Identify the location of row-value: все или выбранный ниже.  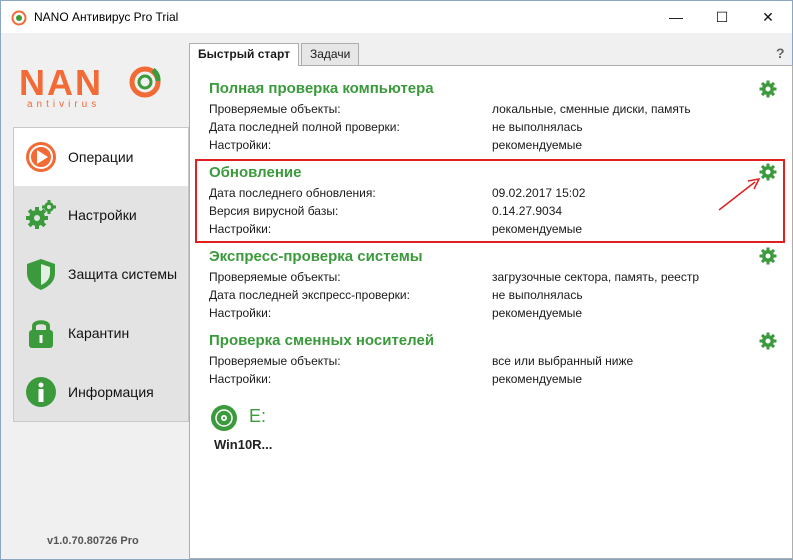
(563, 361).